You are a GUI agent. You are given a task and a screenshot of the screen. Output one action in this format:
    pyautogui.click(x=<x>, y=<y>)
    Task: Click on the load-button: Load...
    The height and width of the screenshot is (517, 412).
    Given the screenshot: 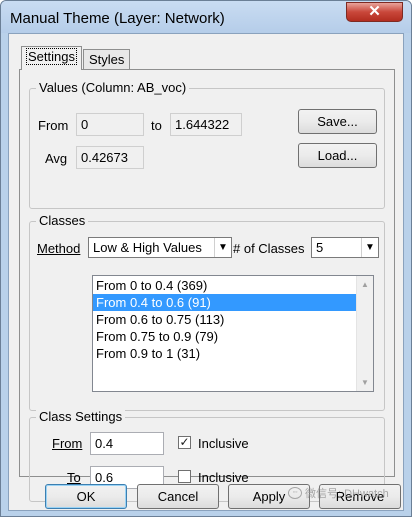 What is the action you would take?
    pyautogui.click(x=337, y=155)
    